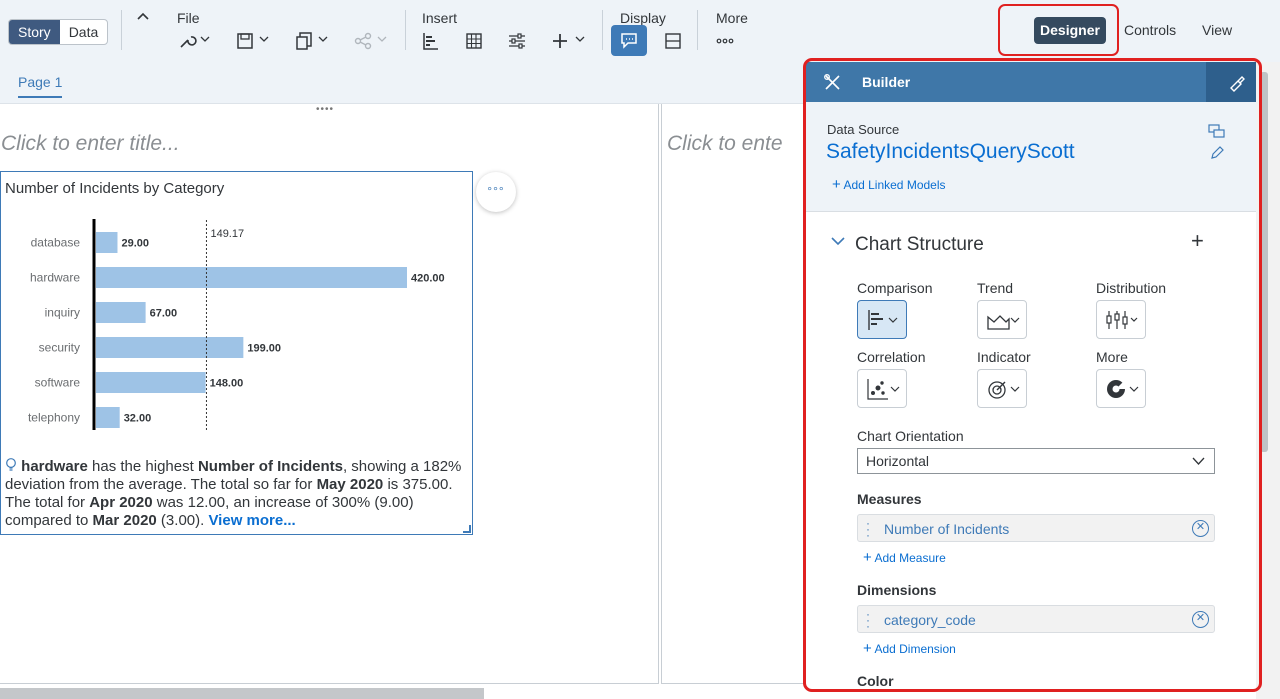 This screenshot has width=1280, height=699. What do you see at coordinates (517, 41) in the screenshot?
I see `filter-settings-icon` at bounding box center [517, 41].